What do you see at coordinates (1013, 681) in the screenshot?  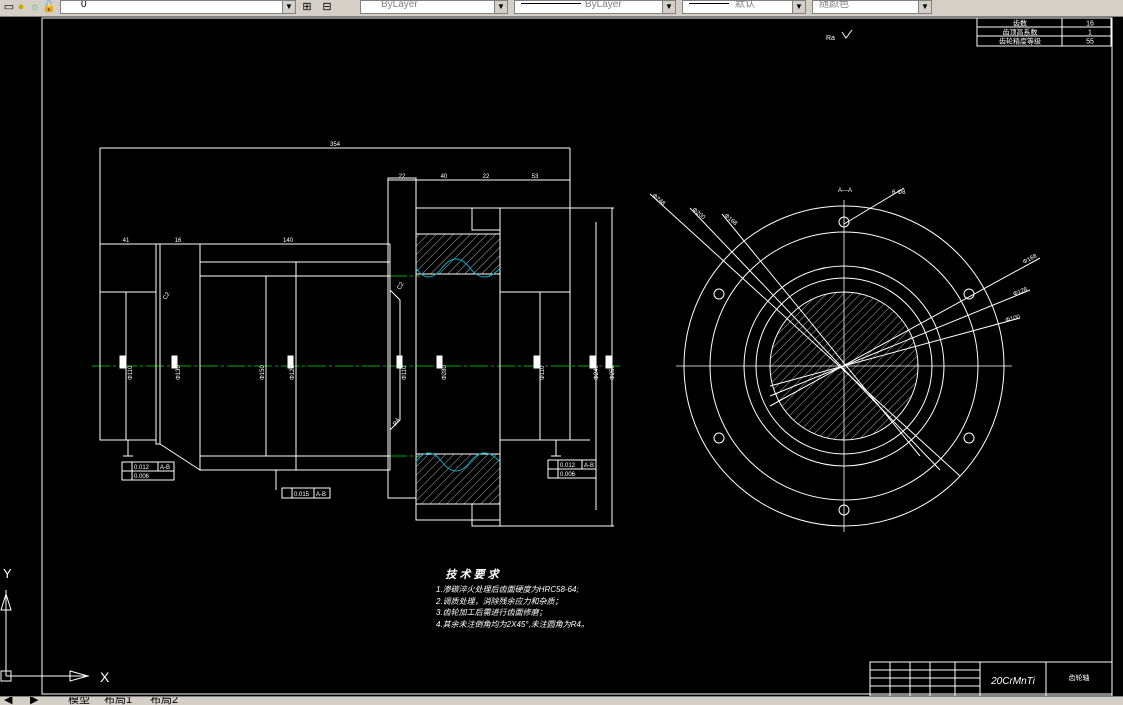 I see `material-label: 20CrMnTi` at bounding box center [1013, 681].